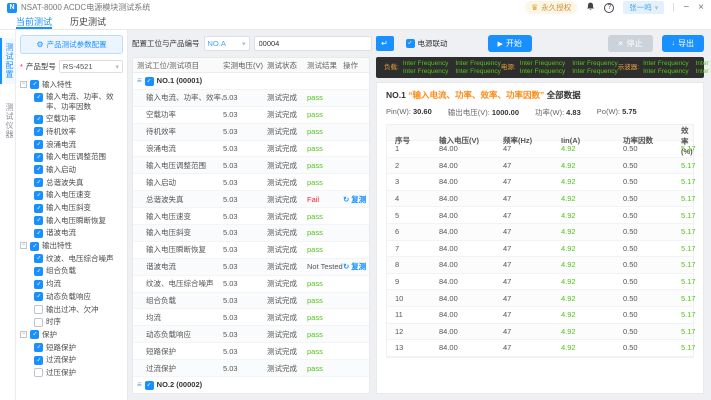 This screenshot has height=400, width=711. I want to click on test-item-row: 输入电流、功率、效率、功率因数 5.03 测试完成 pass, so click(251, 98).